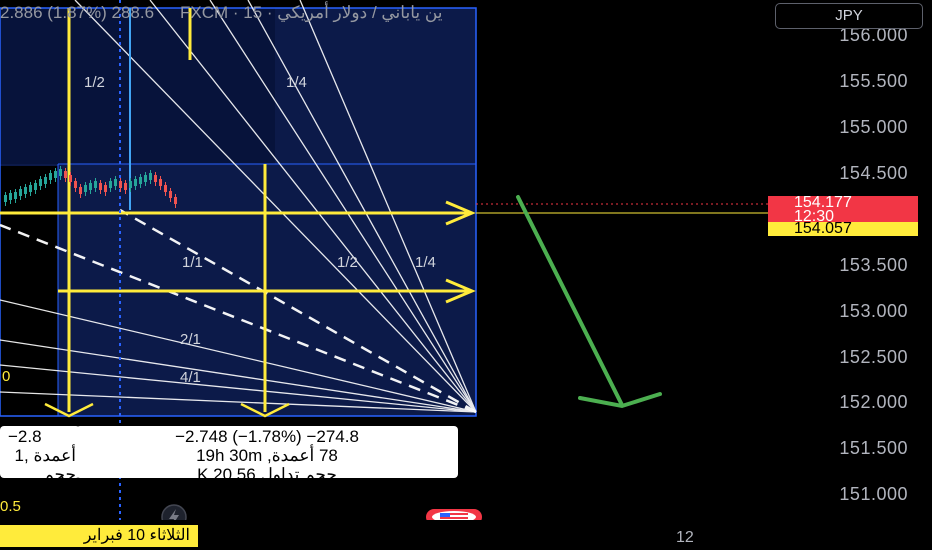 The width and height of the screenshot is (932, 550). Describe the element at coordinates (873, 402) in the screenshot. I see `price-tick: 152.000` at that location.